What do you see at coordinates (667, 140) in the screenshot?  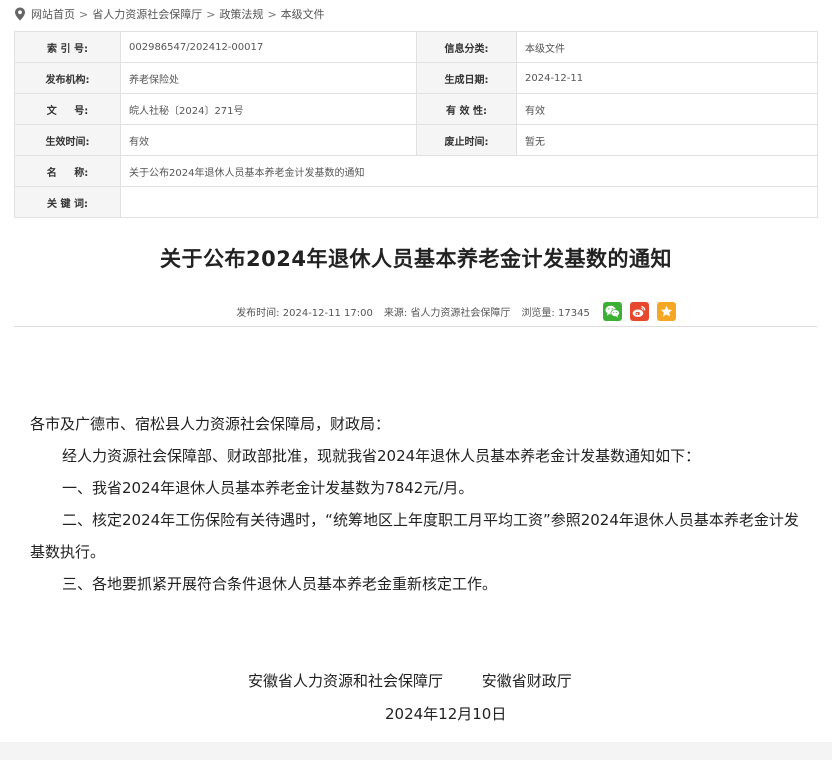 I see `repeal-time-value: 暂无` at bounding box center [667, 140].